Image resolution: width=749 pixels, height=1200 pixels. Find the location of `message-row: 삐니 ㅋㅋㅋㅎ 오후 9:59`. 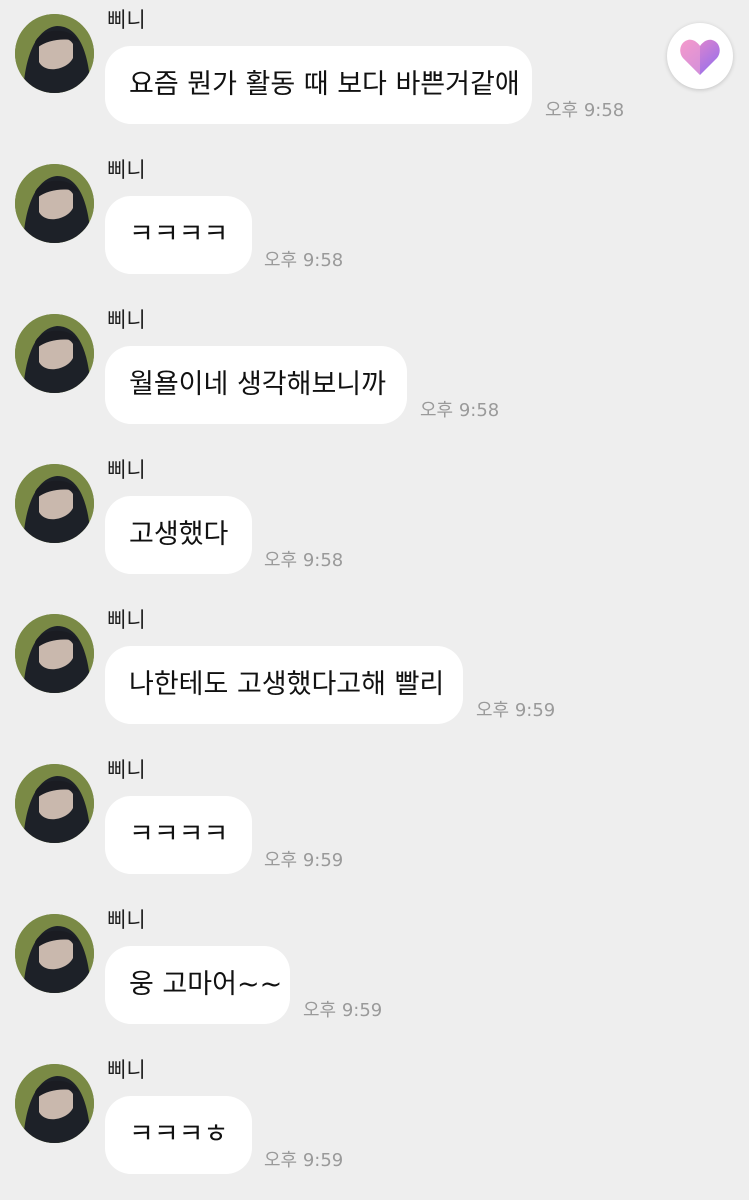

message-row: 삐니 ㅋㅋㅋㅎ 오후 9:59 is located at coordinates (374, 1125).